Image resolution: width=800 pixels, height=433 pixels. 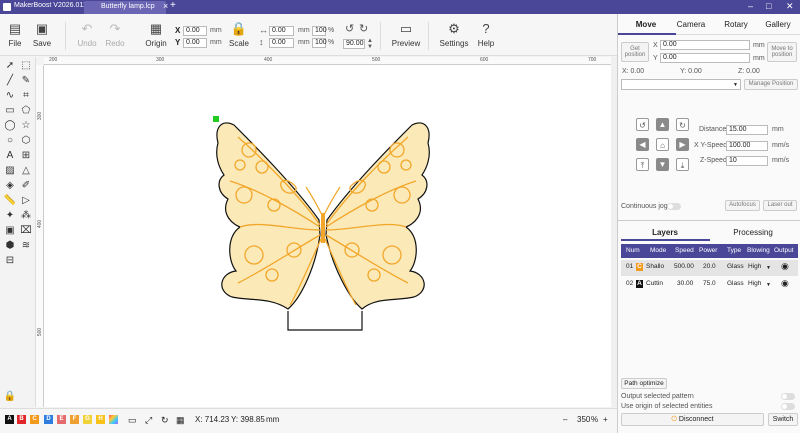 What do you see at coordinates (26, 231) in the screenshot?
I see `crop-tool-icon: ⌧` at bounding box center [26, 231].